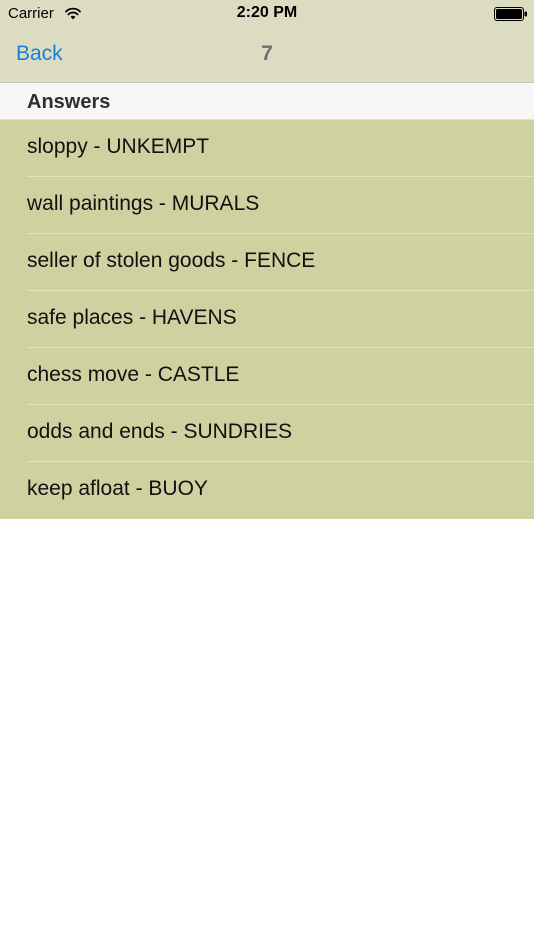  I want to click on answer-text: safe places - HAVENS, so click(132, 317).